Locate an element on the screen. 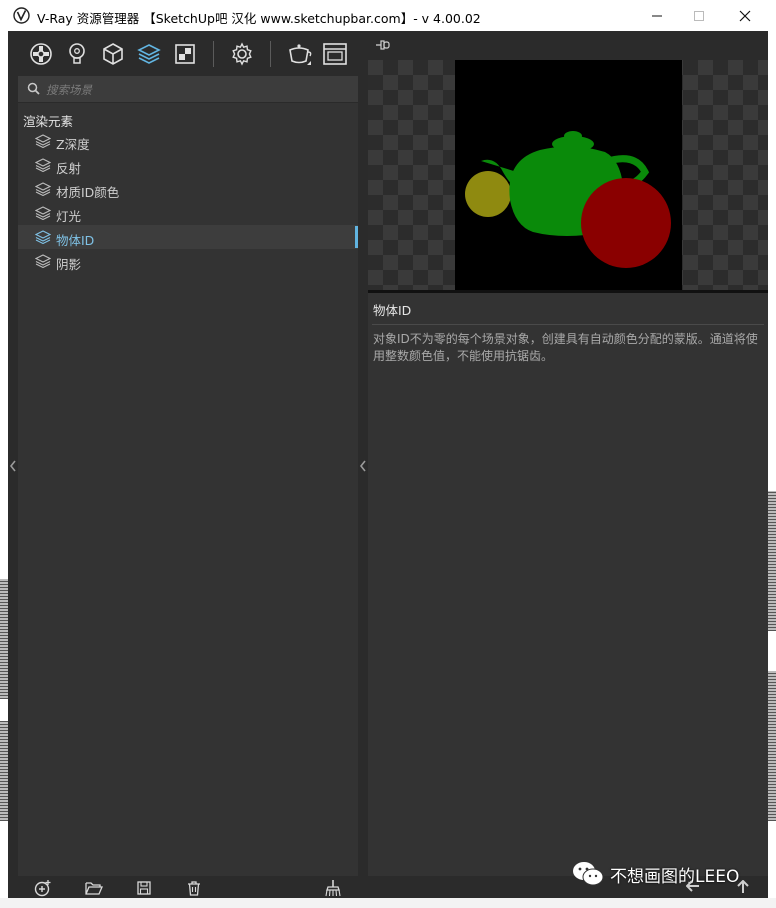  divider is located at coordinates (568, 324).